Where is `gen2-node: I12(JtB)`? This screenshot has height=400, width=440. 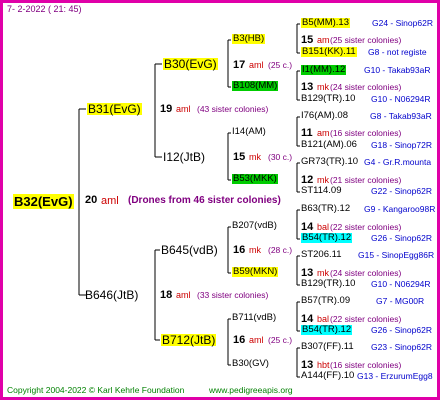
gen2-node: I12(JtB) is located at coordinates (184, 157).